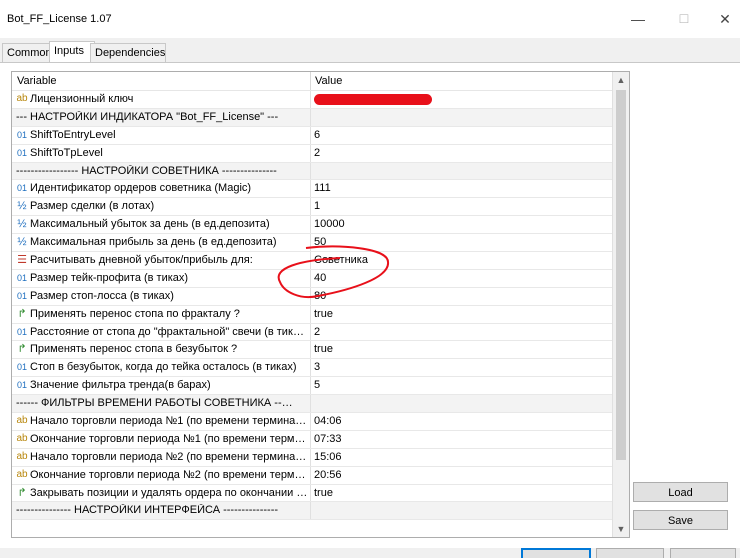 The width and height of the screenshot is (740, 558). I want to click on minimize-button: —, so click(638, 19).